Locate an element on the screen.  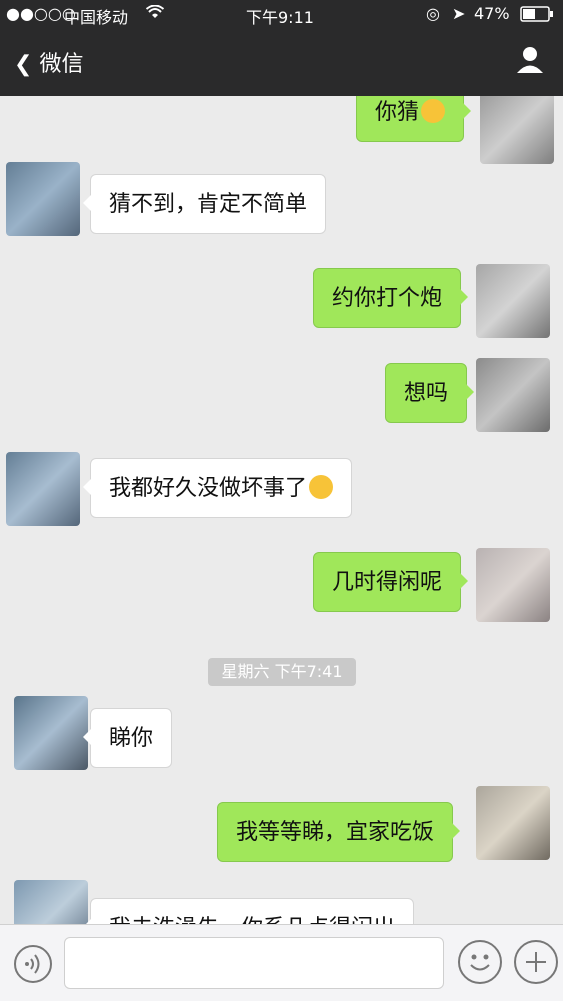
back-button: ❮ 微信 is located at coordinates (48, 62).